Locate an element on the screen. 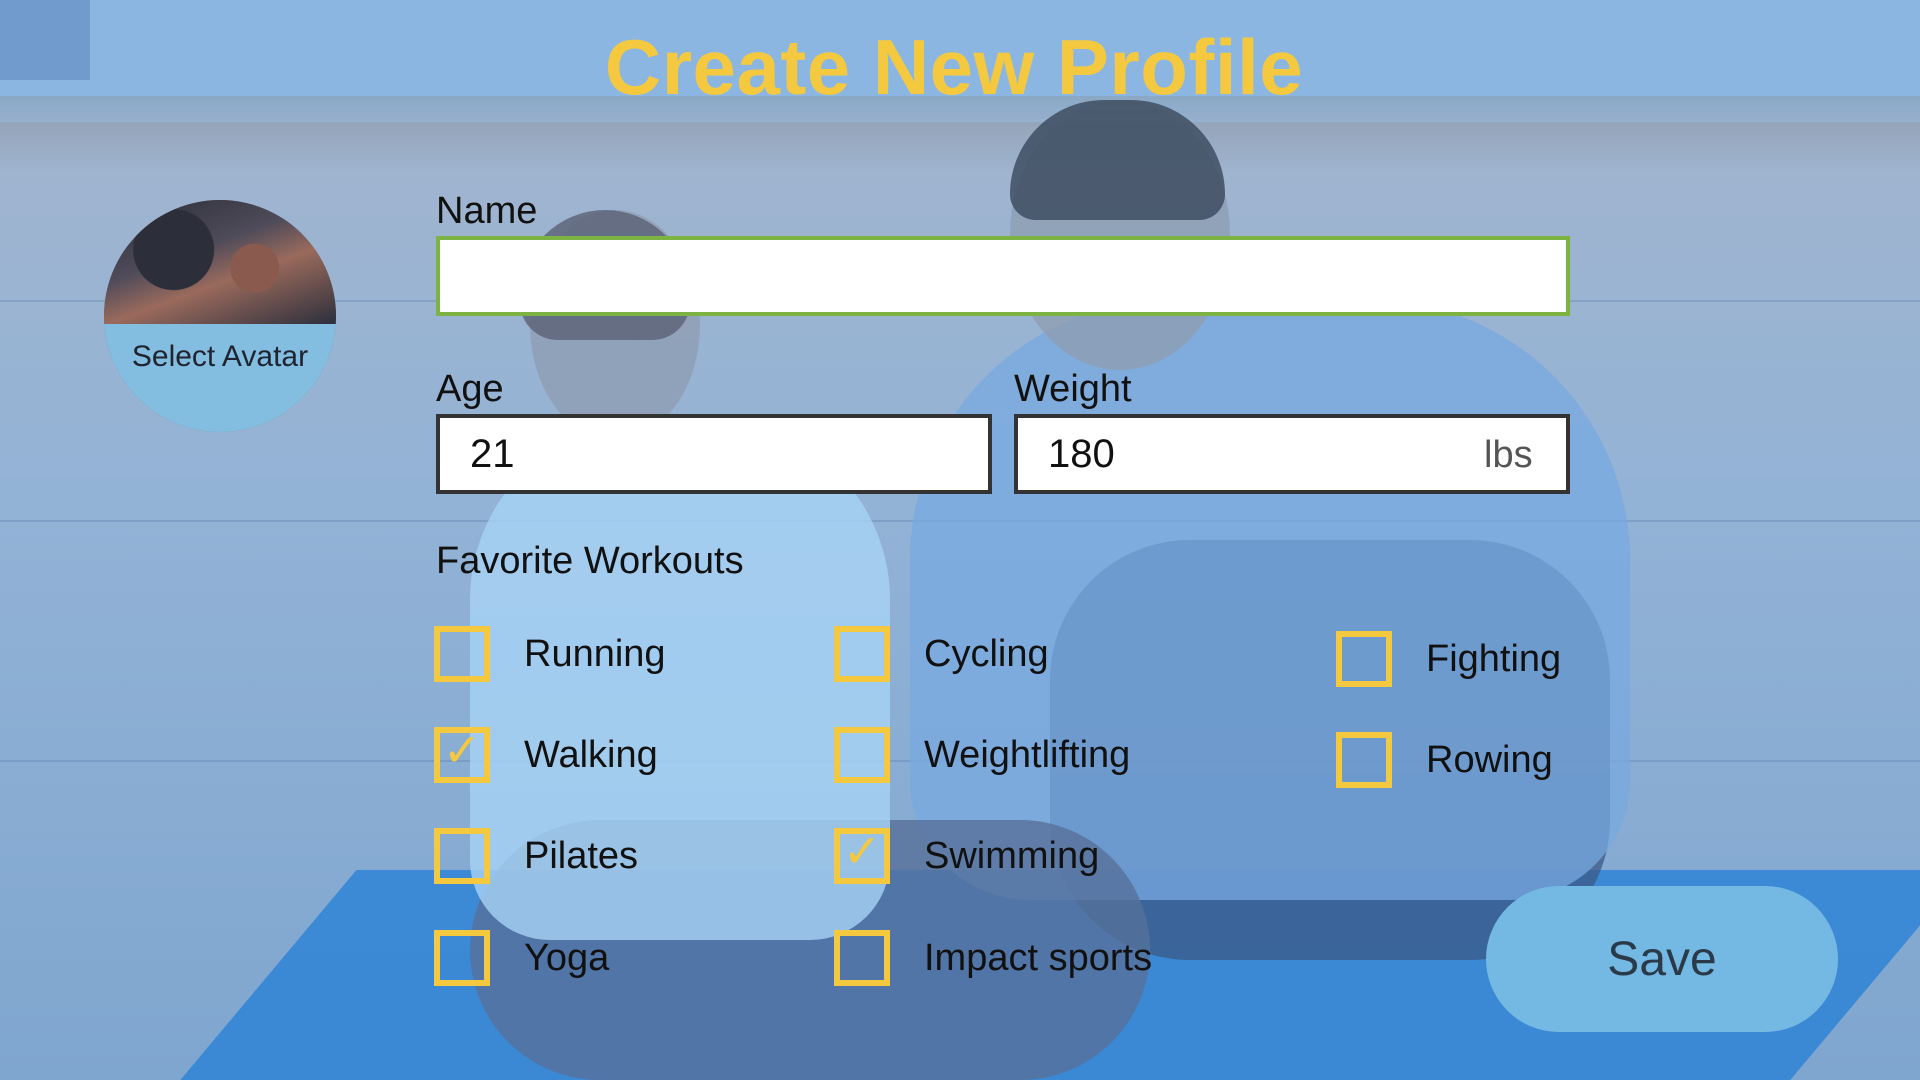  workout-checkbox-weightlifting: Weightlifting is located at coordinates (1034, 755).